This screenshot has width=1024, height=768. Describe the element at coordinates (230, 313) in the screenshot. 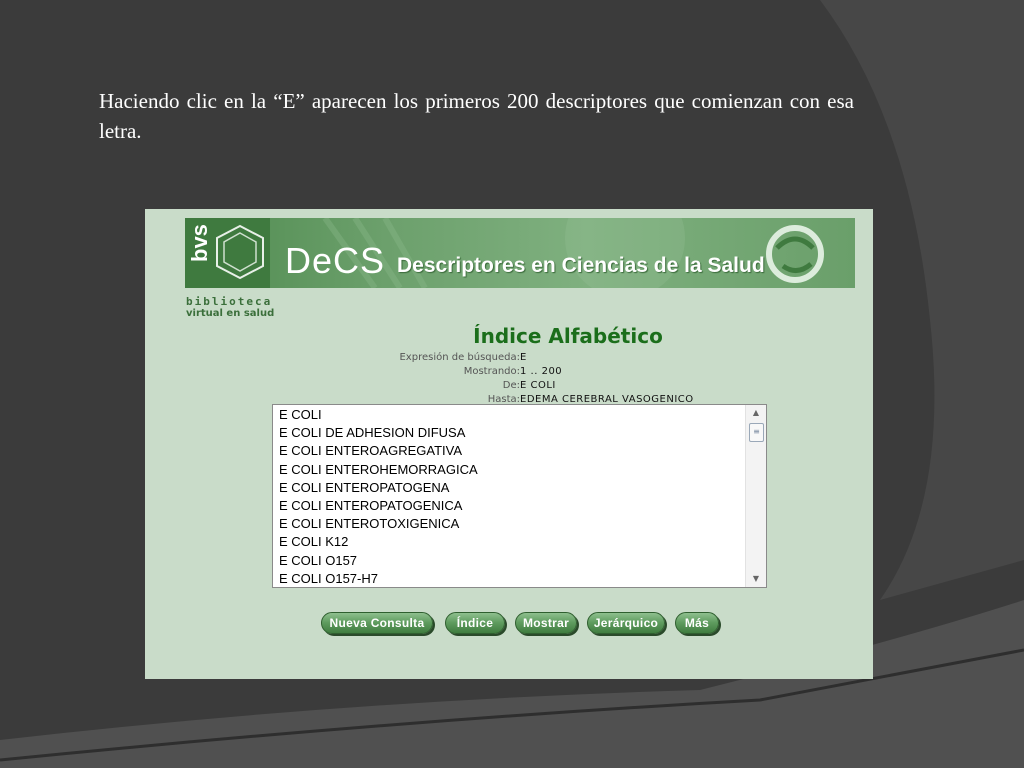

I see `virtual-en-salud-label: virtual en salud` at that location.